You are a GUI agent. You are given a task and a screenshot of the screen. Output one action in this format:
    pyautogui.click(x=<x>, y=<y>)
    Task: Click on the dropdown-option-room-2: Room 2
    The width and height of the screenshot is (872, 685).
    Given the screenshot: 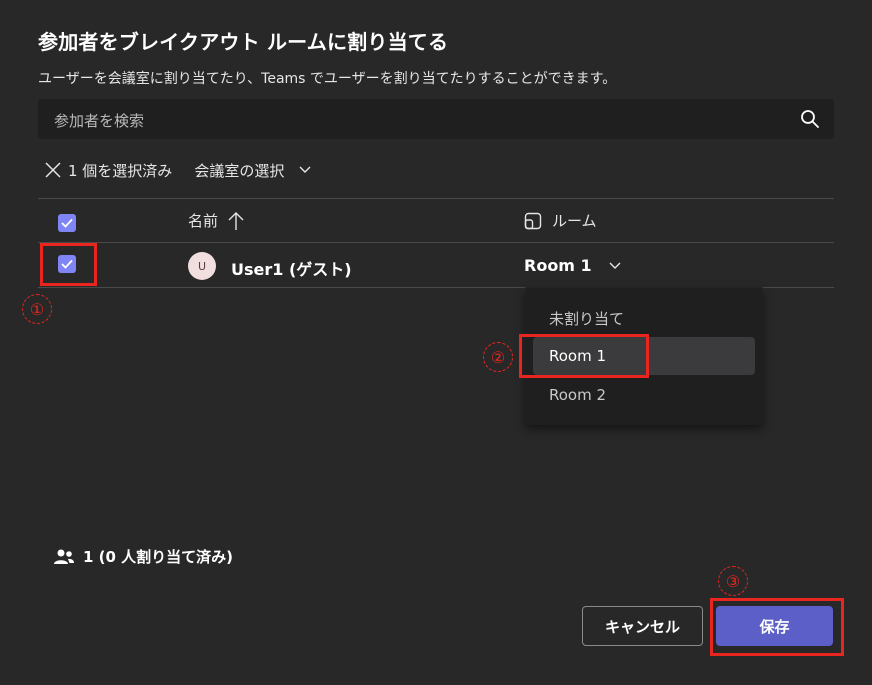 What is the action you would take?
    pyautogui.click(x=644, y=395)
    